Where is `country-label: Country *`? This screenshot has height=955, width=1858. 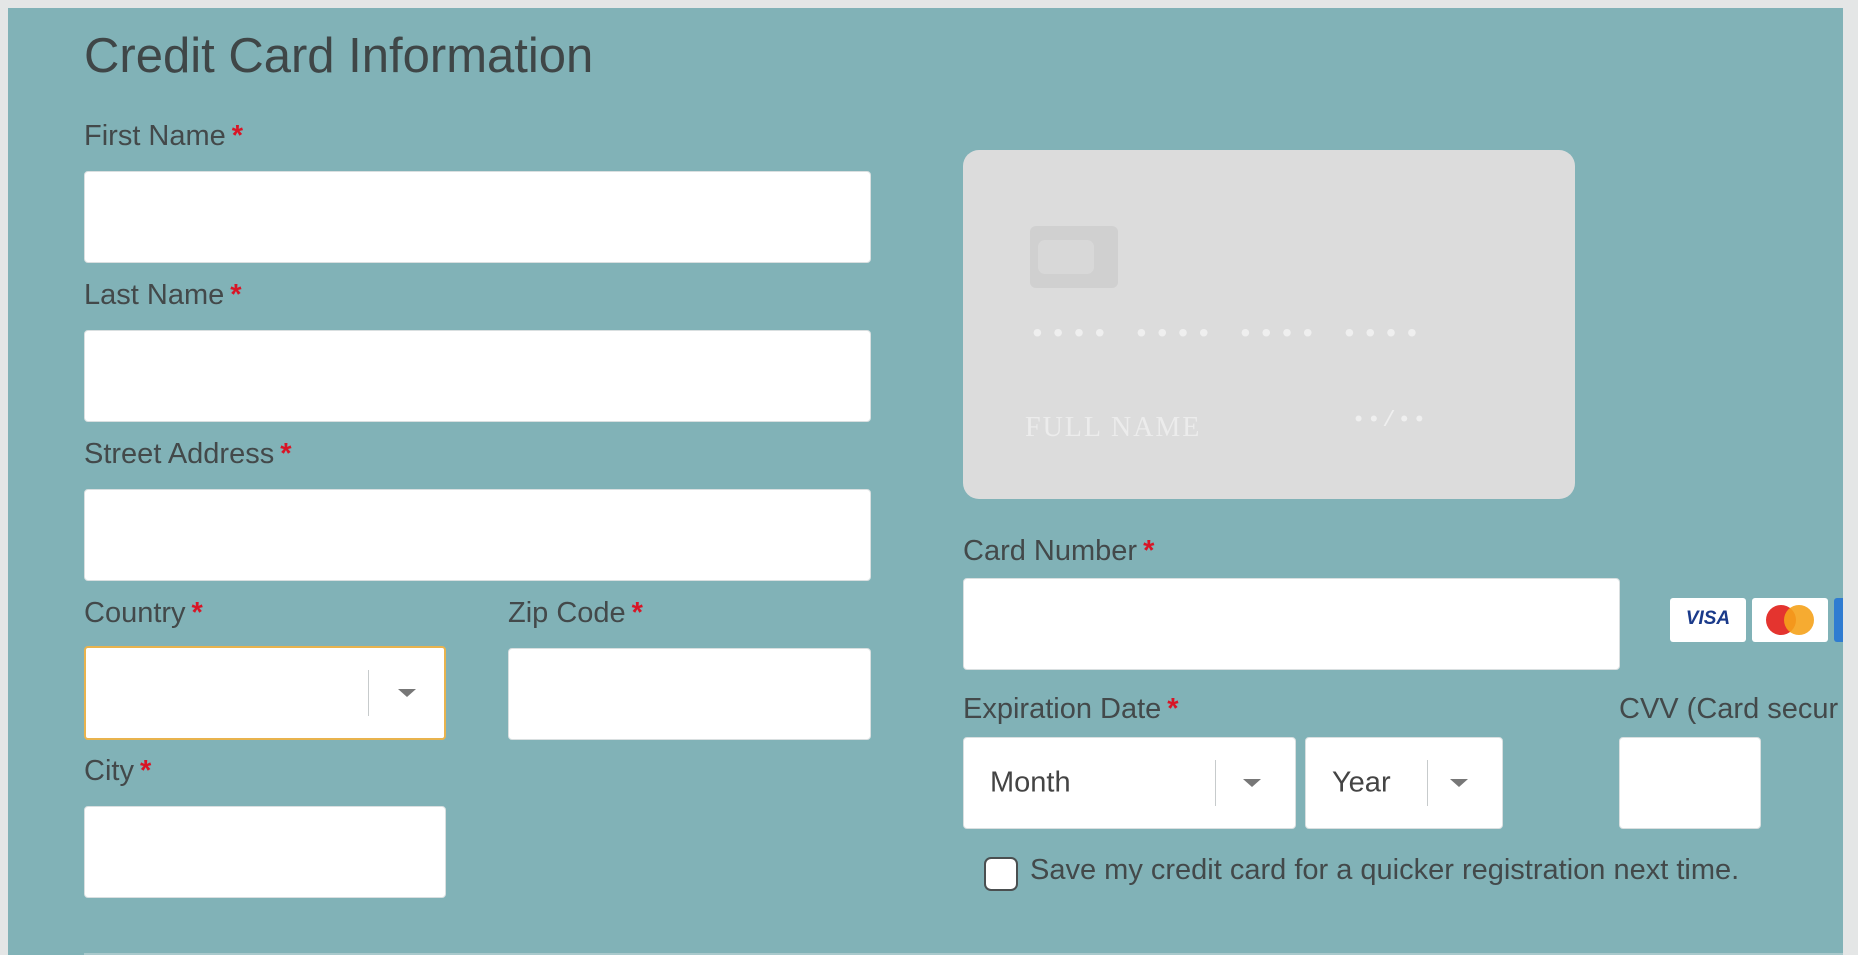 country-label: Country * is located at coordinates (143, 613).